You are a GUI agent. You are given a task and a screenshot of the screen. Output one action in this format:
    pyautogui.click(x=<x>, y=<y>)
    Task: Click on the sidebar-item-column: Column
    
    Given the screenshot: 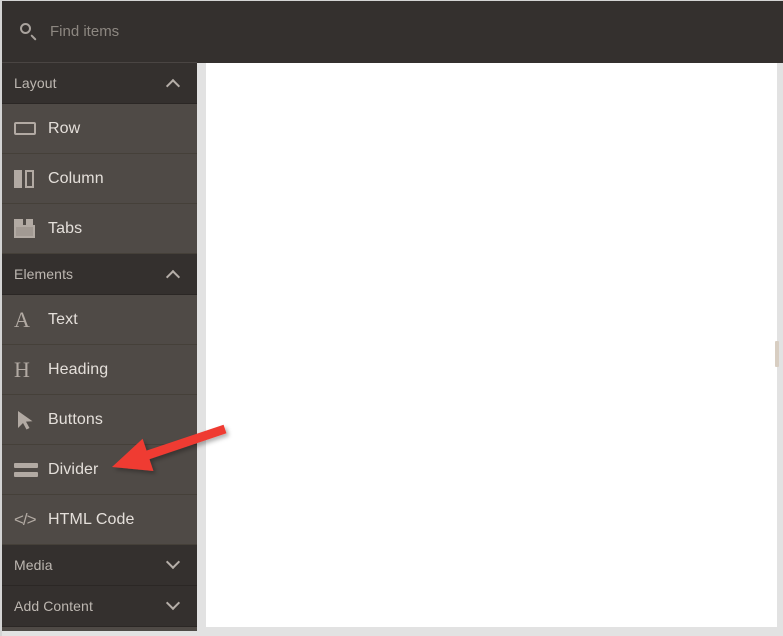 What is the action you would take?
    pyautogui.click(x=99, y=179)
    